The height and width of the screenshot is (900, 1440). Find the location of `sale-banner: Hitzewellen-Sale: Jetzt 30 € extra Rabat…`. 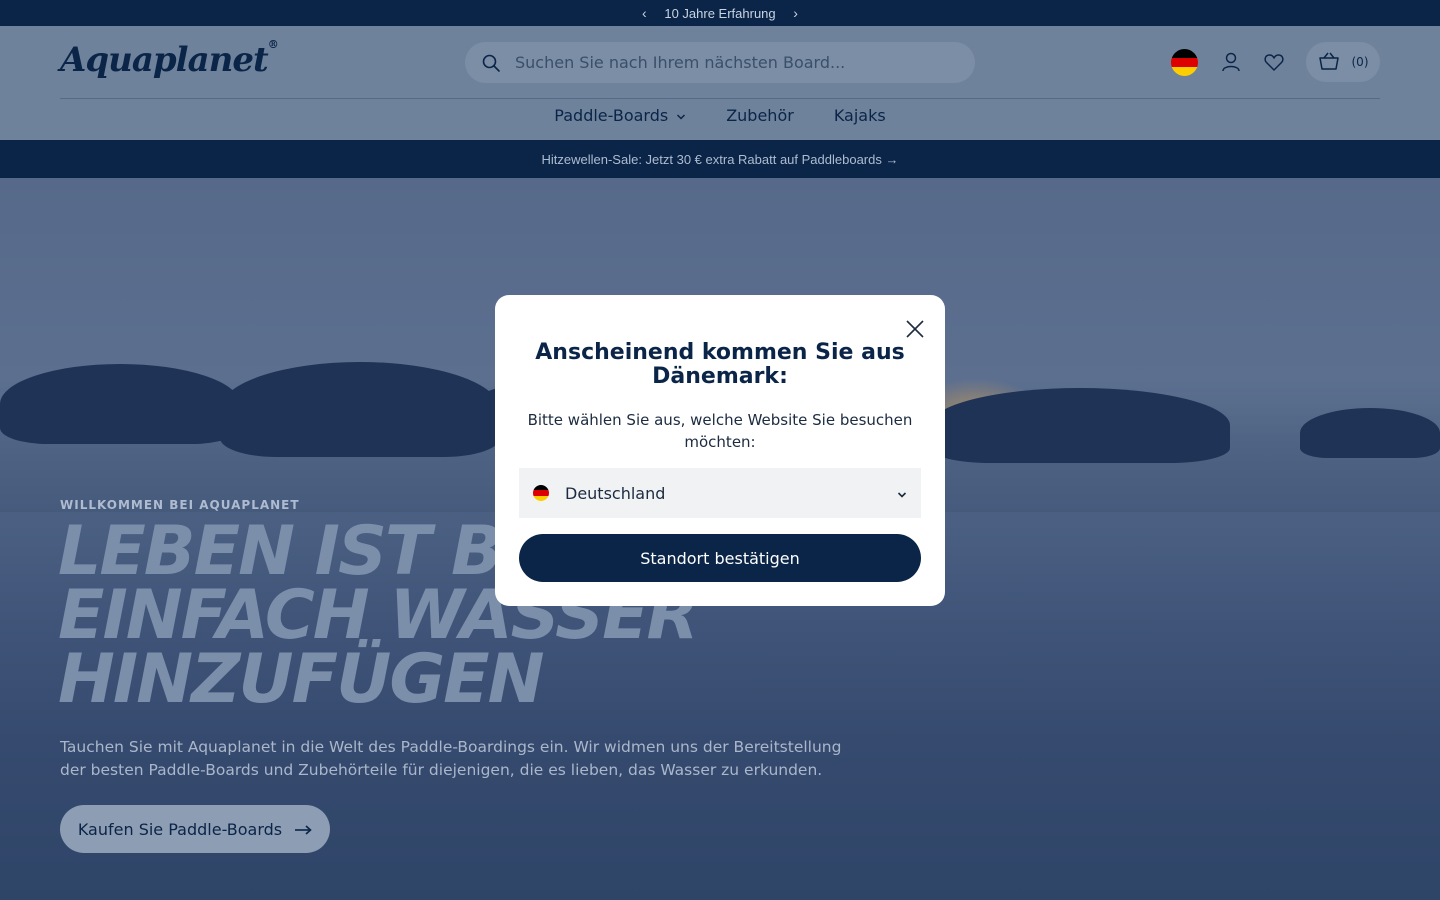

sale-banner: Hitzewellen-Sale: Jetzt 30 € extra Rabat… is located at coordinates (720, 159).